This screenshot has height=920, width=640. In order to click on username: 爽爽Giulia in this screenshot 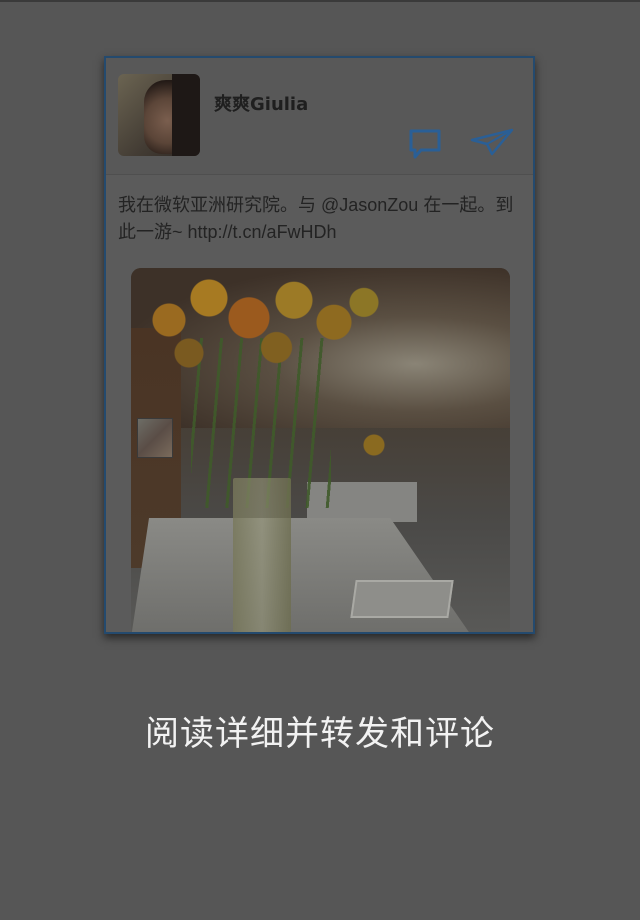, I will do `click(261, 103)`.